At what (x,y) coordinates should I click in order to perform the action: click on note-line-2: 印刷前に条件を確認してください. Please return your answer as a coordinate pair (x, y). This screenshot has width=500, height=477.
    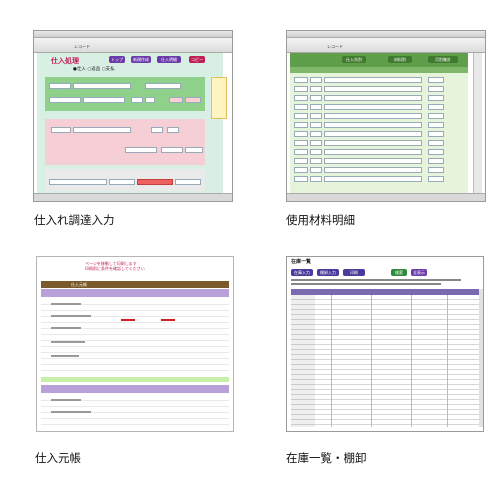
    Looking at the image, I should click on (115, 268).